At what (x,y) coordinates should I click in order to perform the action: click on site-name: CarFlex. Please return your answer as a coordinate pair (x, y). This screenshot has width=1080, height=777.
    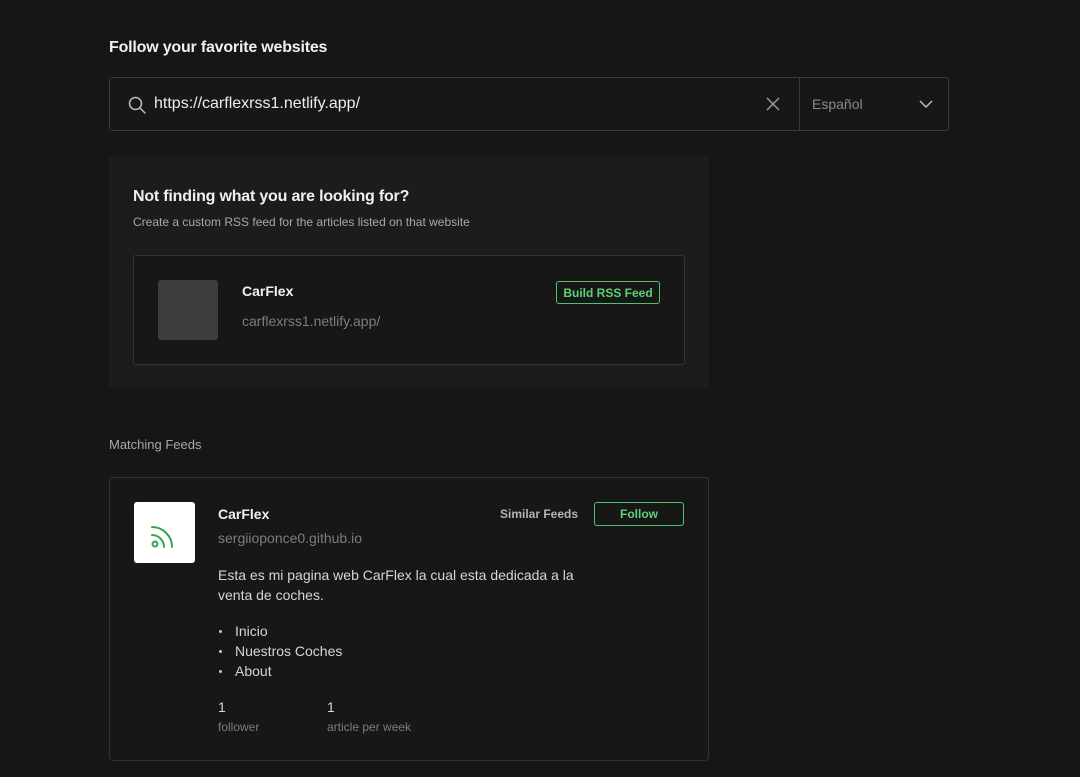
    Looking at the image, I should click on (268, 291).